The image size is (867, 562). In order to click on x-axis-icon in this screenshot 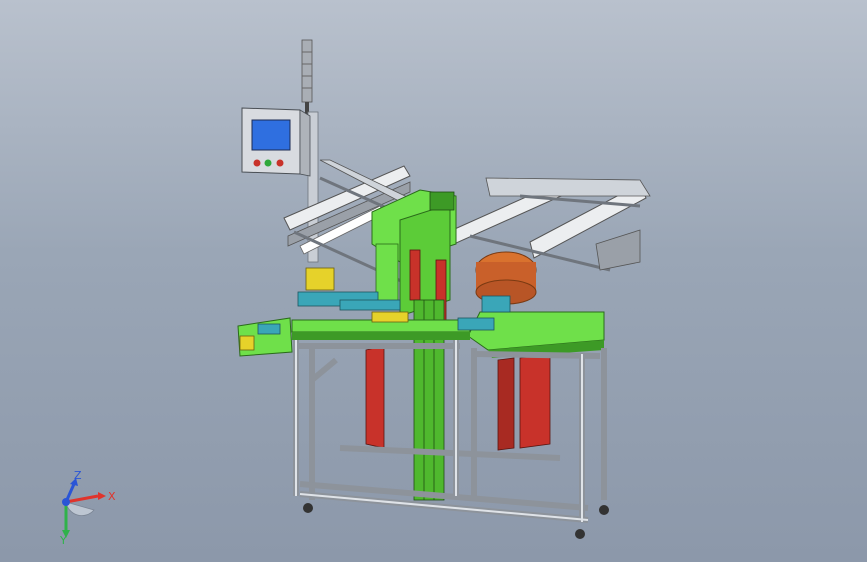, I will do `click(82, 499)`.